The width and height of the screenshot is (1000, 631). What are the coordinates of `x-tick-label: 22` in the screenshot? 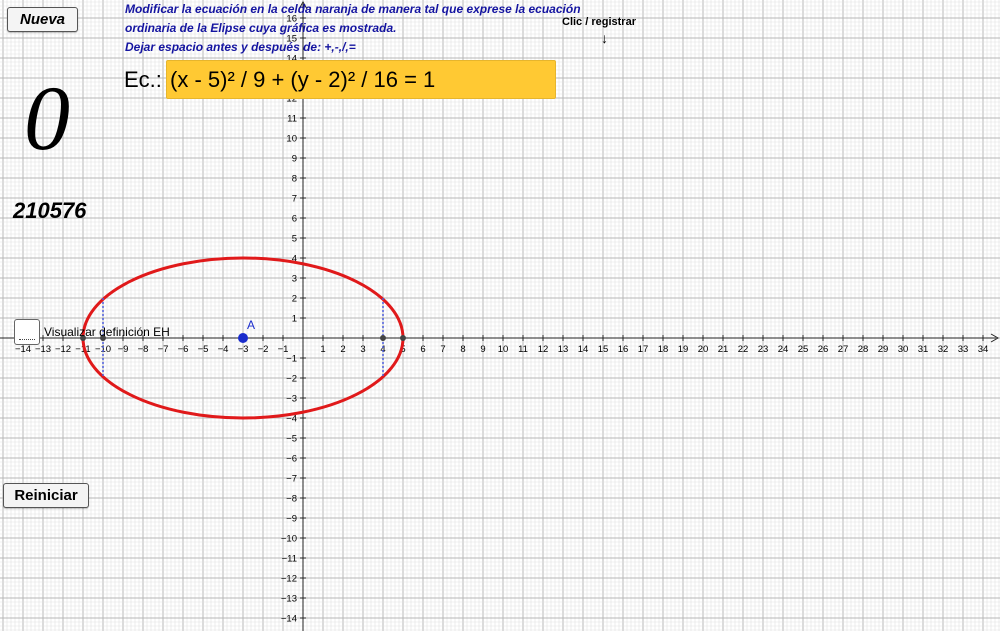 It's located at (743, 349).